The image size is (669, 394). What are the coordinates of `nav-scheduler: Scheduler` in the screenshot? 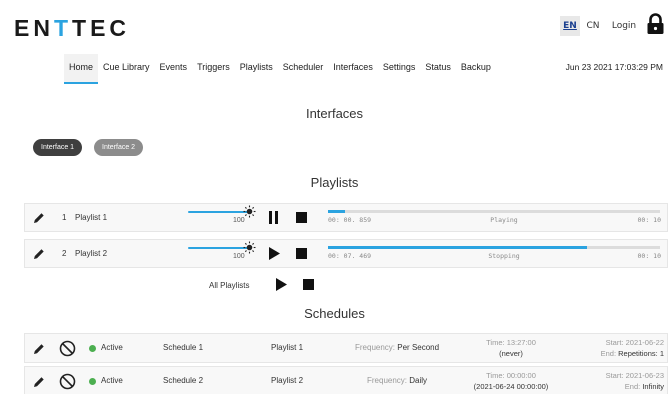 It's located at (303, 69).